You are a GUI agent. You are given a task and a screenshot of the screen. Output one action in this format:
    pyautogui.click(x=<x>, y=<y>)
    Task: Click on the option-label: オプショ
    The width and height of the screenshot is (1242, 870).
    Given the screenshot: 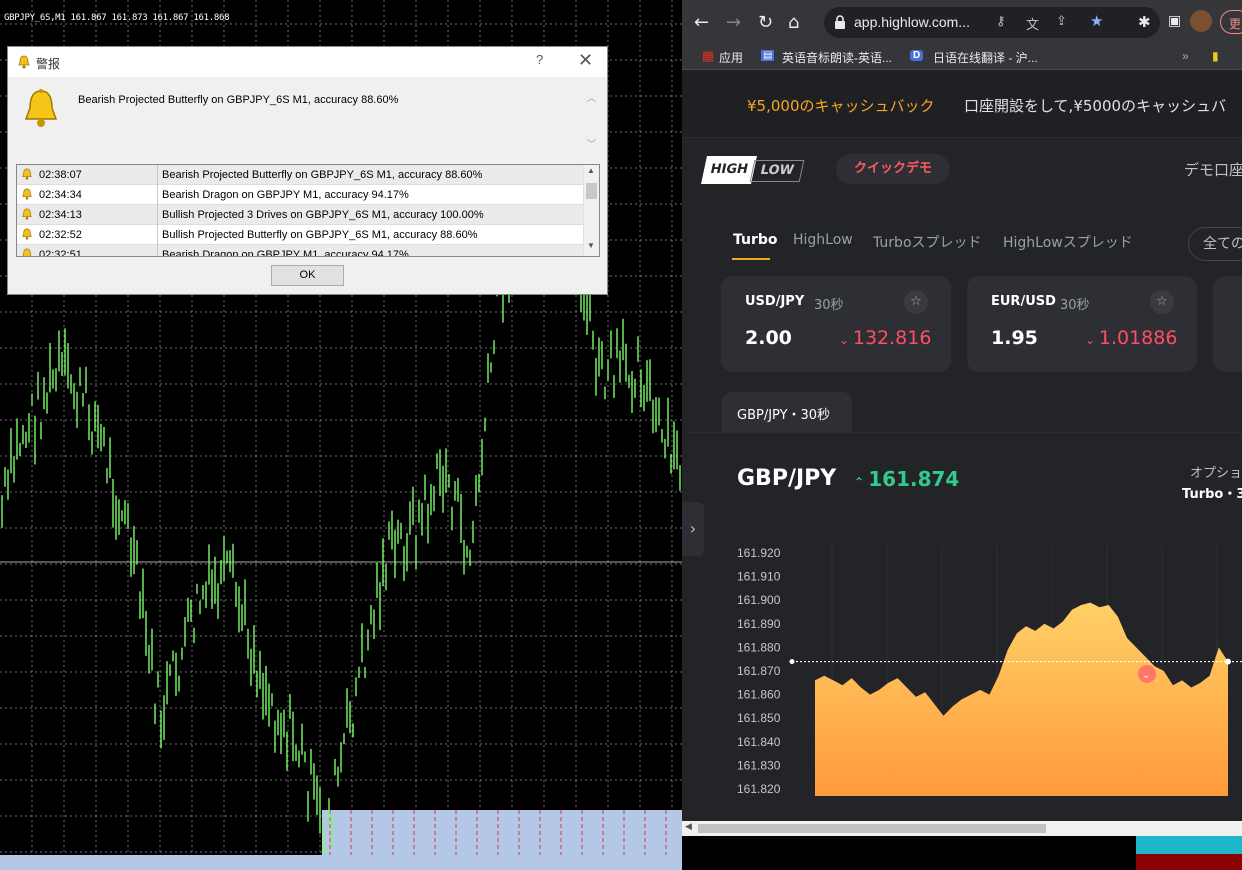 What is the action you would take?
    pyautogui.click(x=1216, y=473)
    